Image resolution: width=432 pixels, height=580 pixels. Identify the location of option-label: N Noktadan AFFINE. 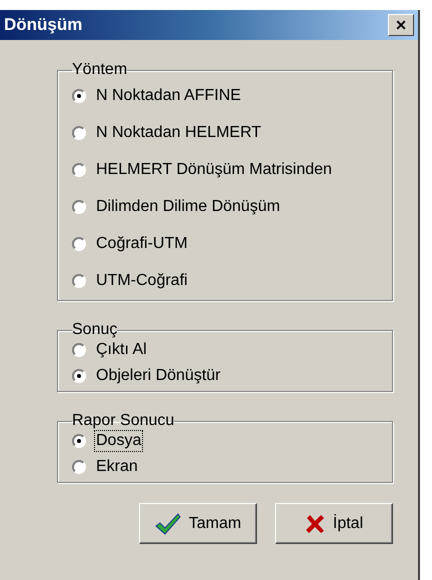
(168, 96).